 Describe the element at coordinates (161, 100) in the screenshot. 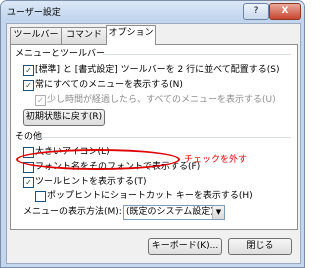

I see `show-full-after-delay-label: 少し時間が経過したら、すべてのメニューを表示する(U)` at that location.